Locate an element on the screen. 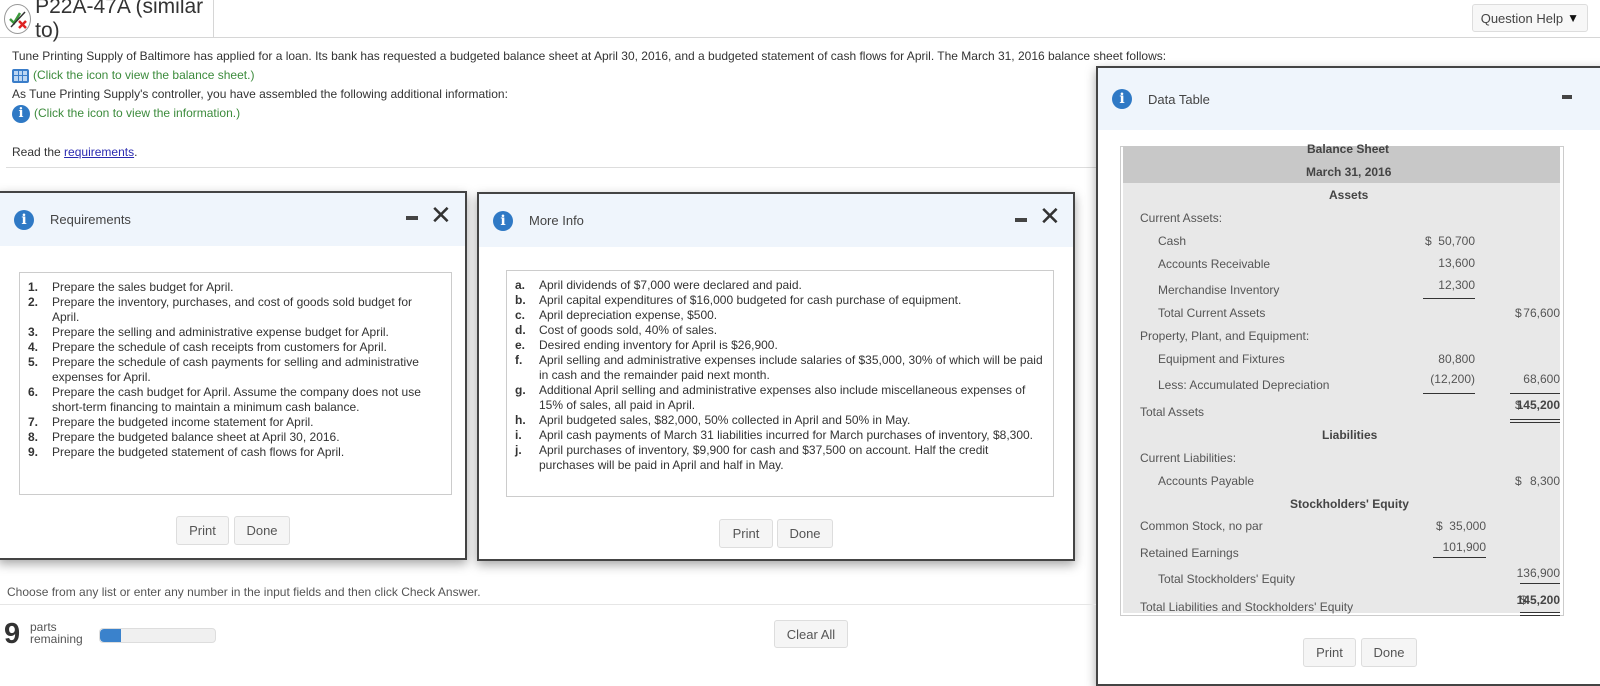 Image resolution: width=1600 pixels, height=686 pixels. ar-label: Accounts Receivable is located at coordinates (1214, 264).